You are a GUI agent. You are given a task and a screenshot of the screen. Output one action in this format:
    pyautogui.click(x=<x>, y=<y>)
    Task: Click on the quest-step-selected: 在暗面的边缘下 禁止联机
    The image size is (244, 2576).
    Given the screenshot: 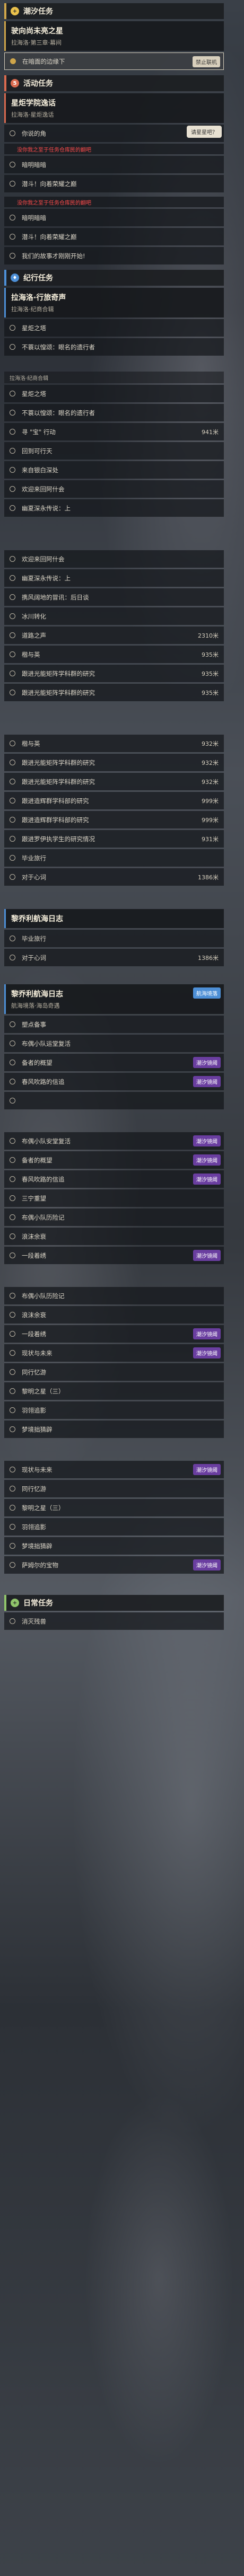 What is the action you would take?
    pyautogui.click(x=114, y=61)
    